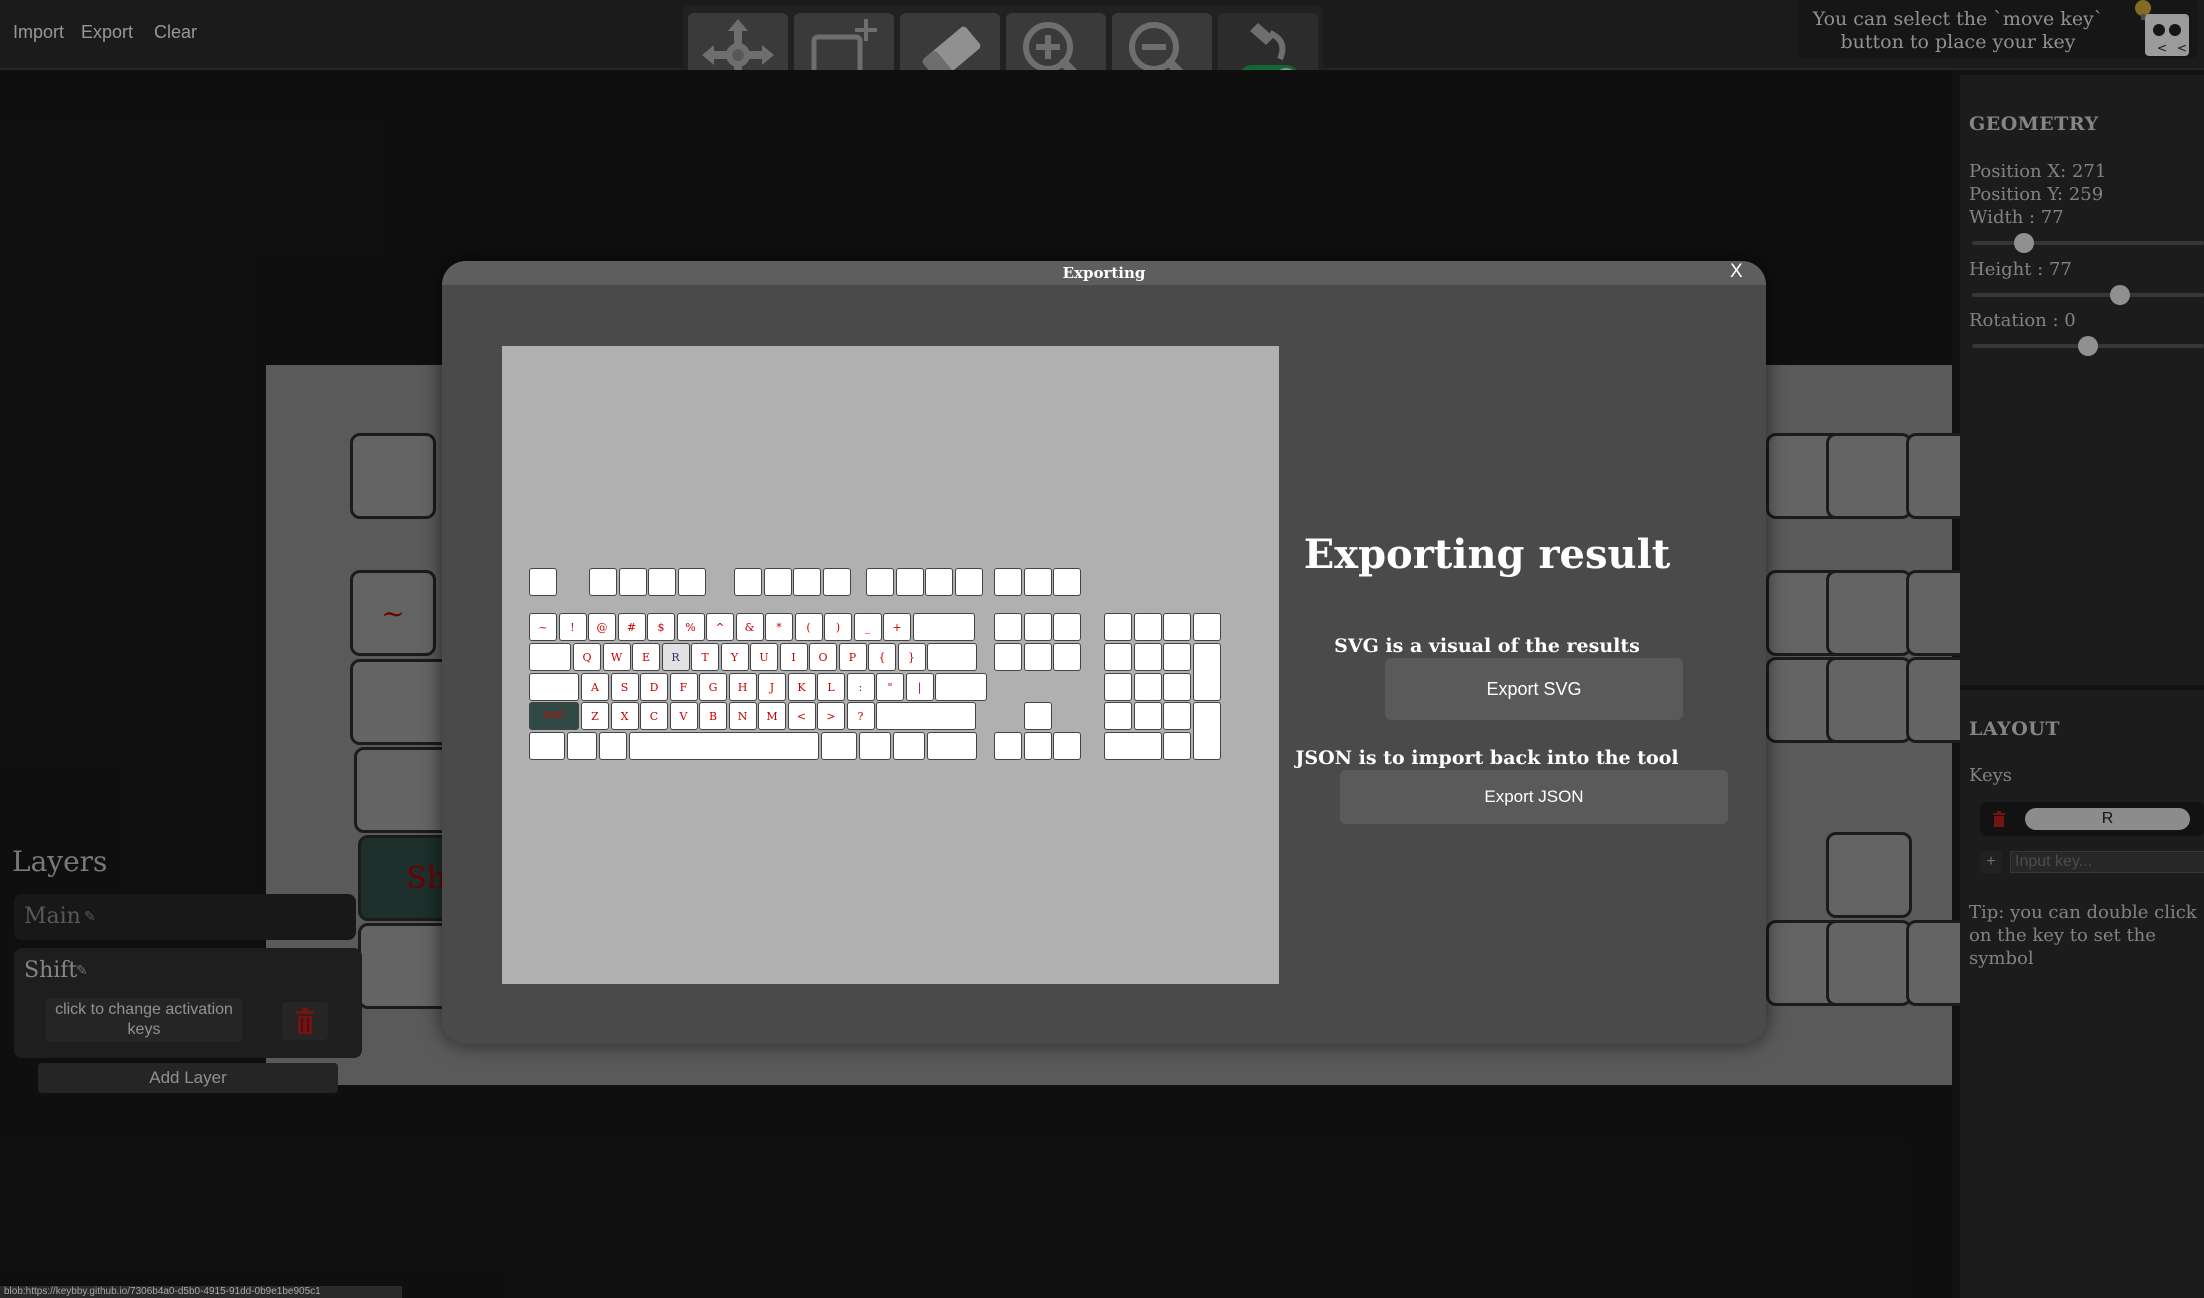 This screenshot has width=2204, height=1298. What do you see at coordinates (554, 716) in the screenshot?
I see `preview-key-shift: Shift` at bounding box center [554, 716].